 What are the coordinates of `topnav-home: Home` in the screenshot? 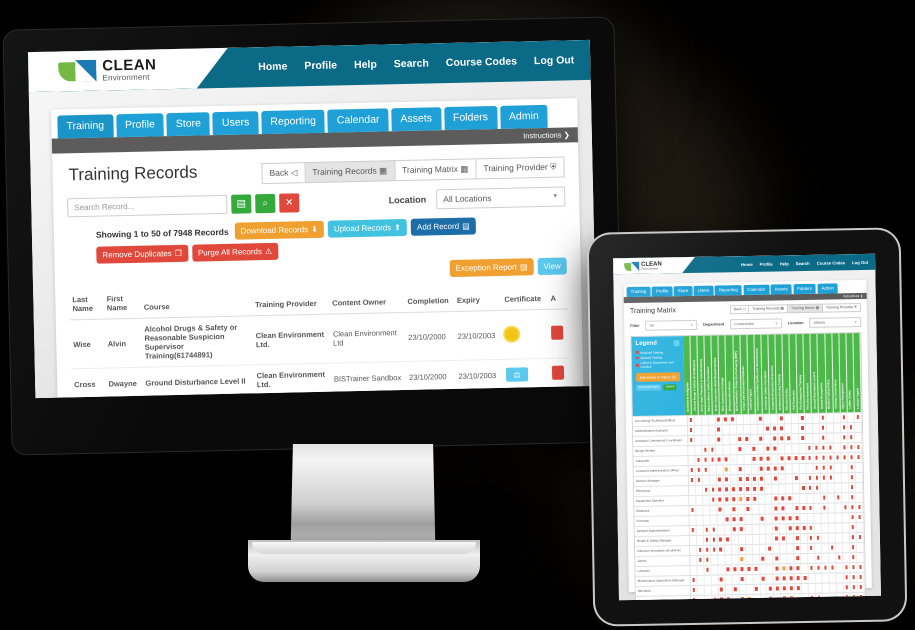 It's located at (272, 67).